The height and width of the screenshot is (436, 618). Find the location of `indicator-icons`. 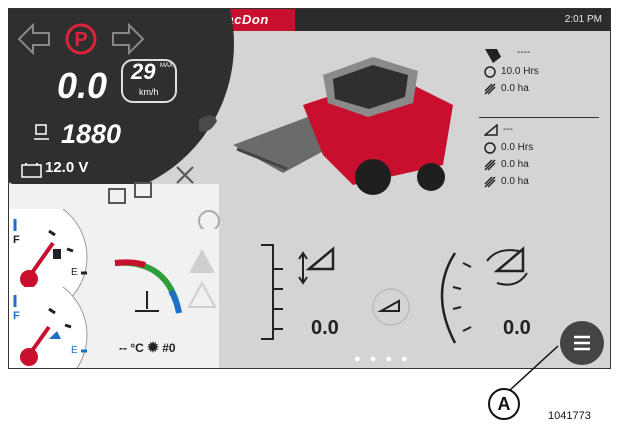

indicator-icons is located at coordinates (198, 172).